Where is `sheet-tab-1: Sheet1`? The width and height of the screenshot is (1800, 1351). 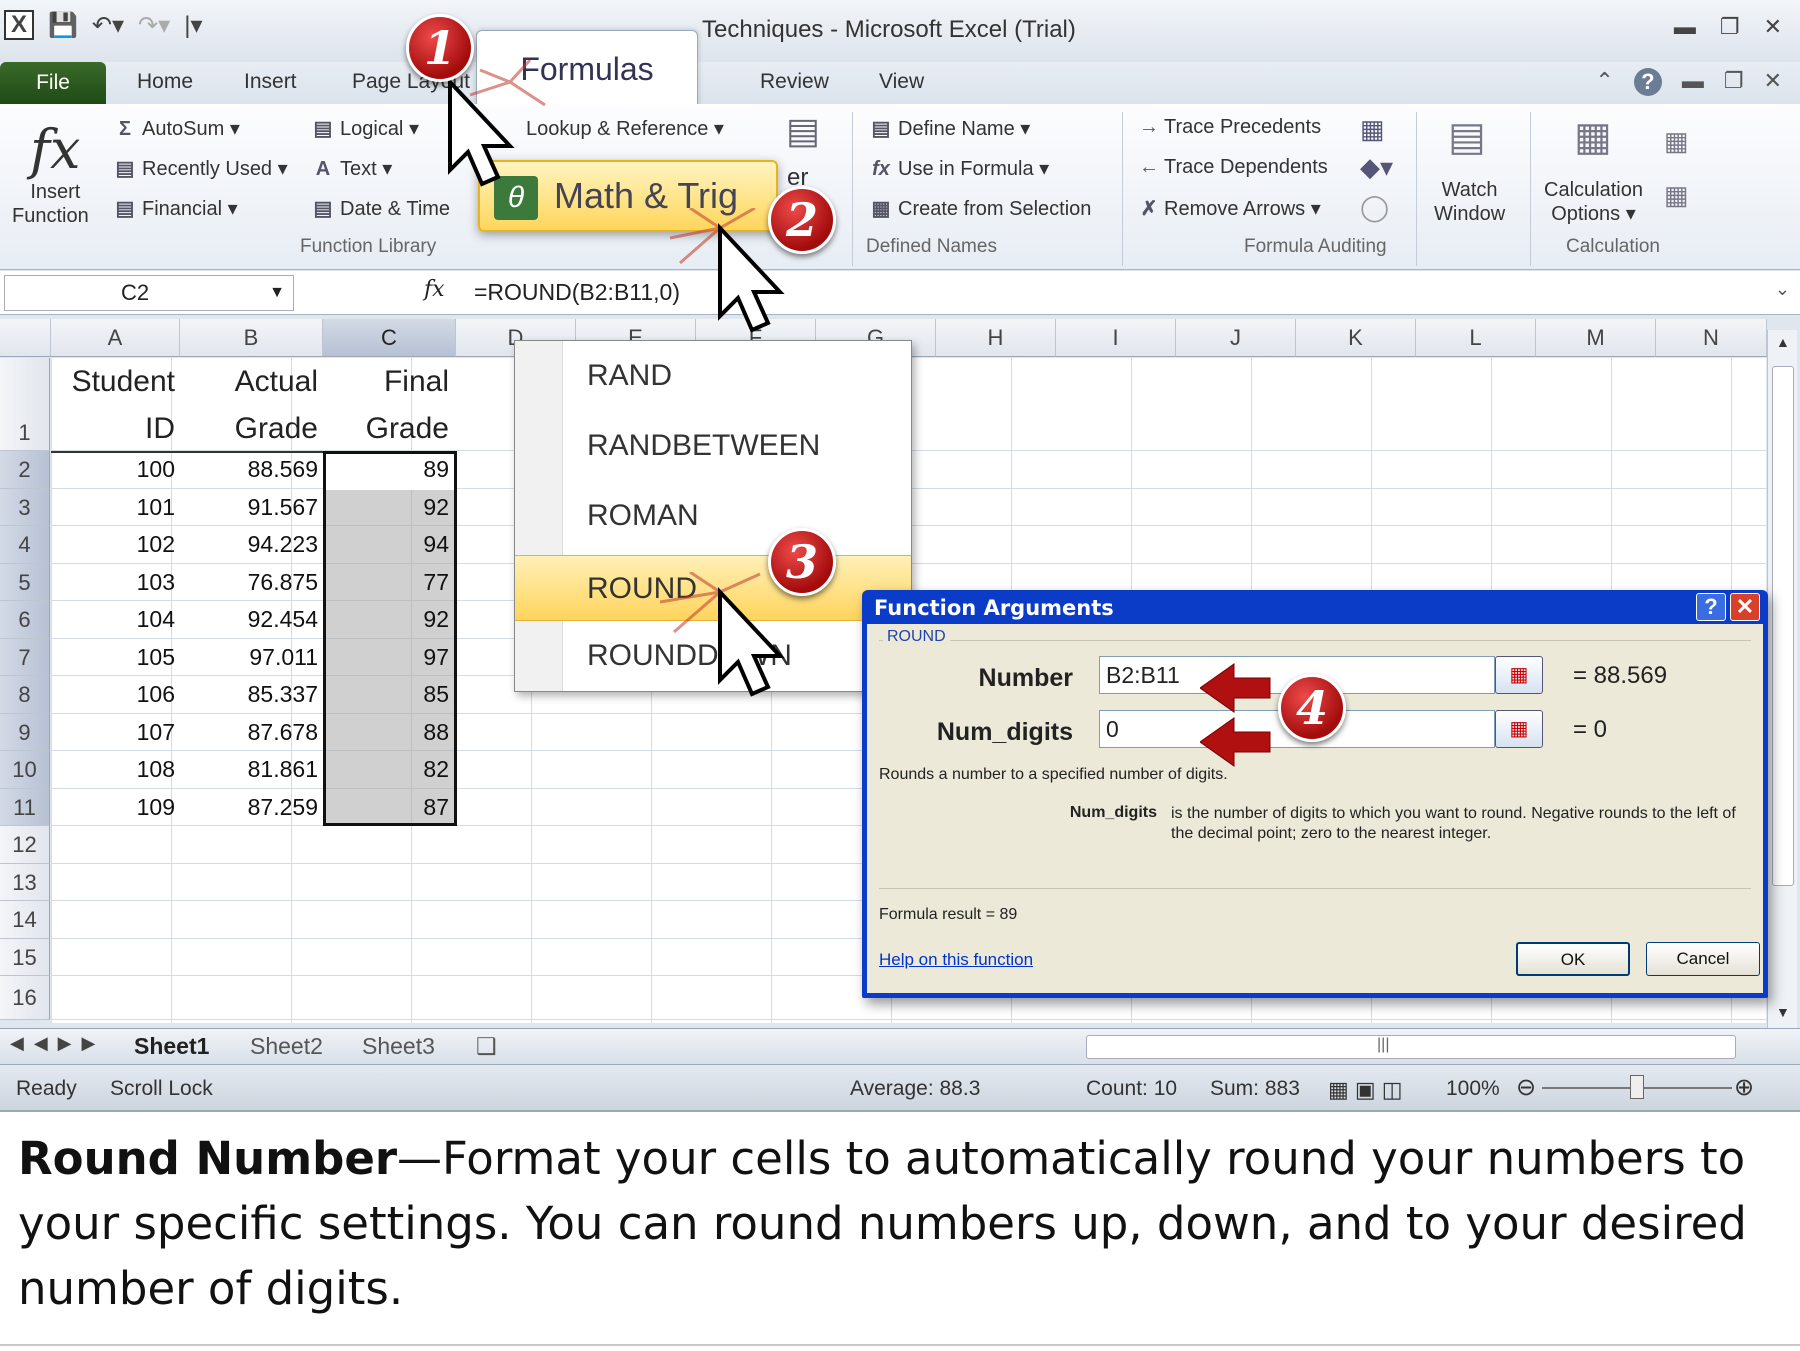 sheet-tab-1: Sheet1 is located at coordinates (171, 1046).